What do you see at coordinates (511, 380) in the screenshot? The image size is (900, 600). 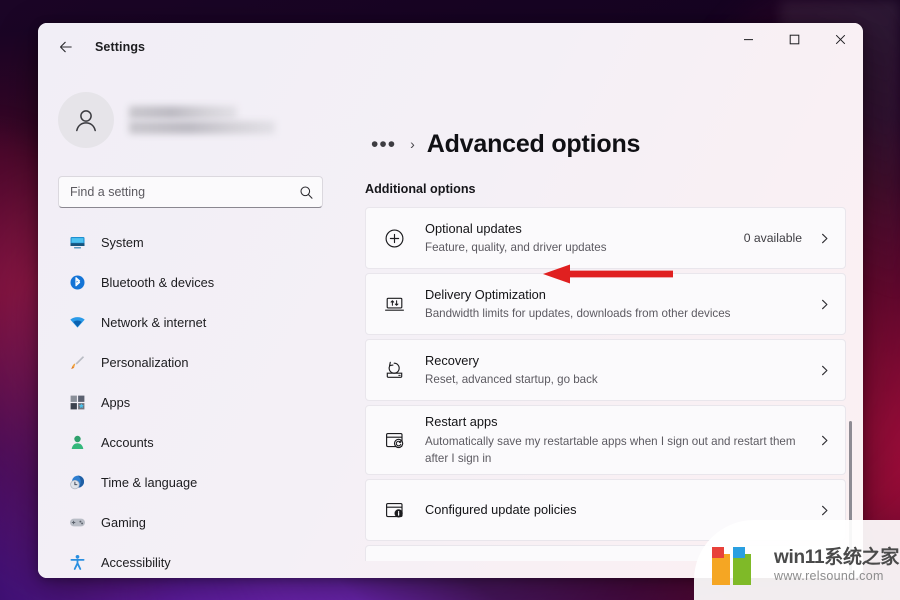 I see `row-subtitle: Reset, advanced startup, go back` at bounding box center [511, 380].